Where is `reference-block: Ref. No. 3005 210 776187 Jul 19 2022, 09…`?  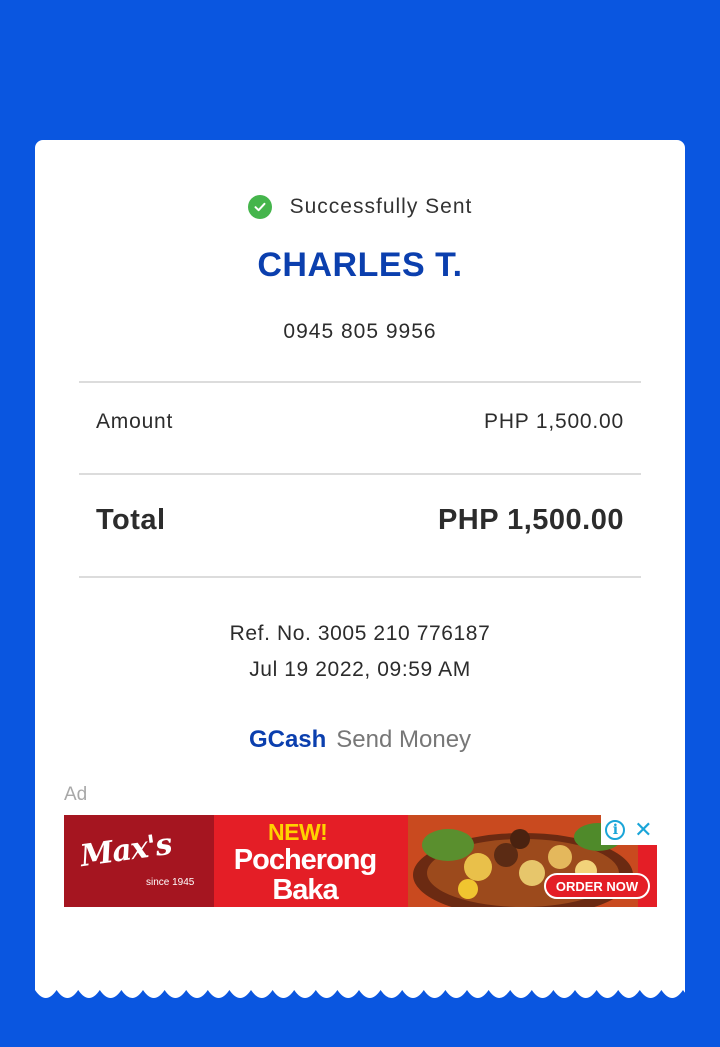 reference-block: Ref. No. 3005 210 776187 Jul 19 2022, 09… is located at coordinates (360, 652).